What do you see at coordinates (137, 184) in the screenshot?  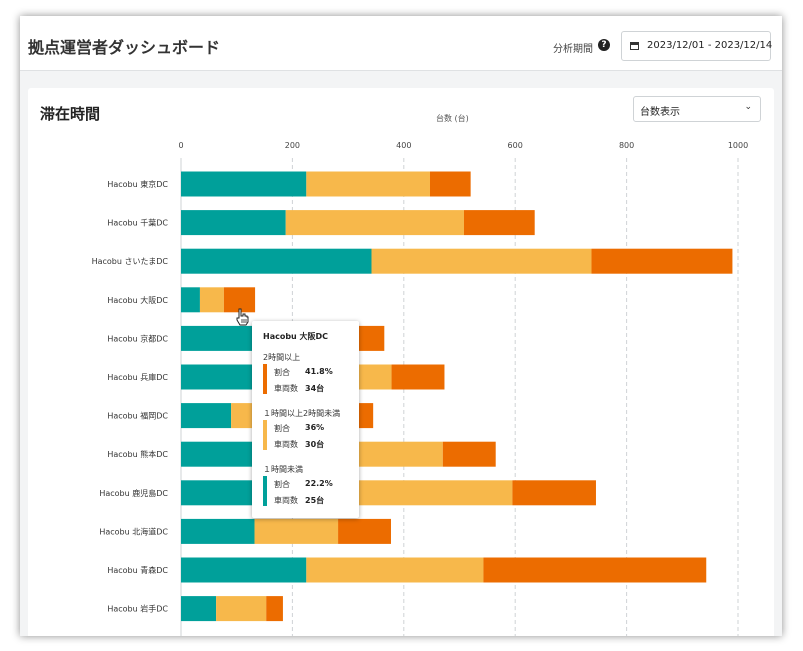 I see `category-label: Hacobu 東京DC` at bounding box center [137, 184].